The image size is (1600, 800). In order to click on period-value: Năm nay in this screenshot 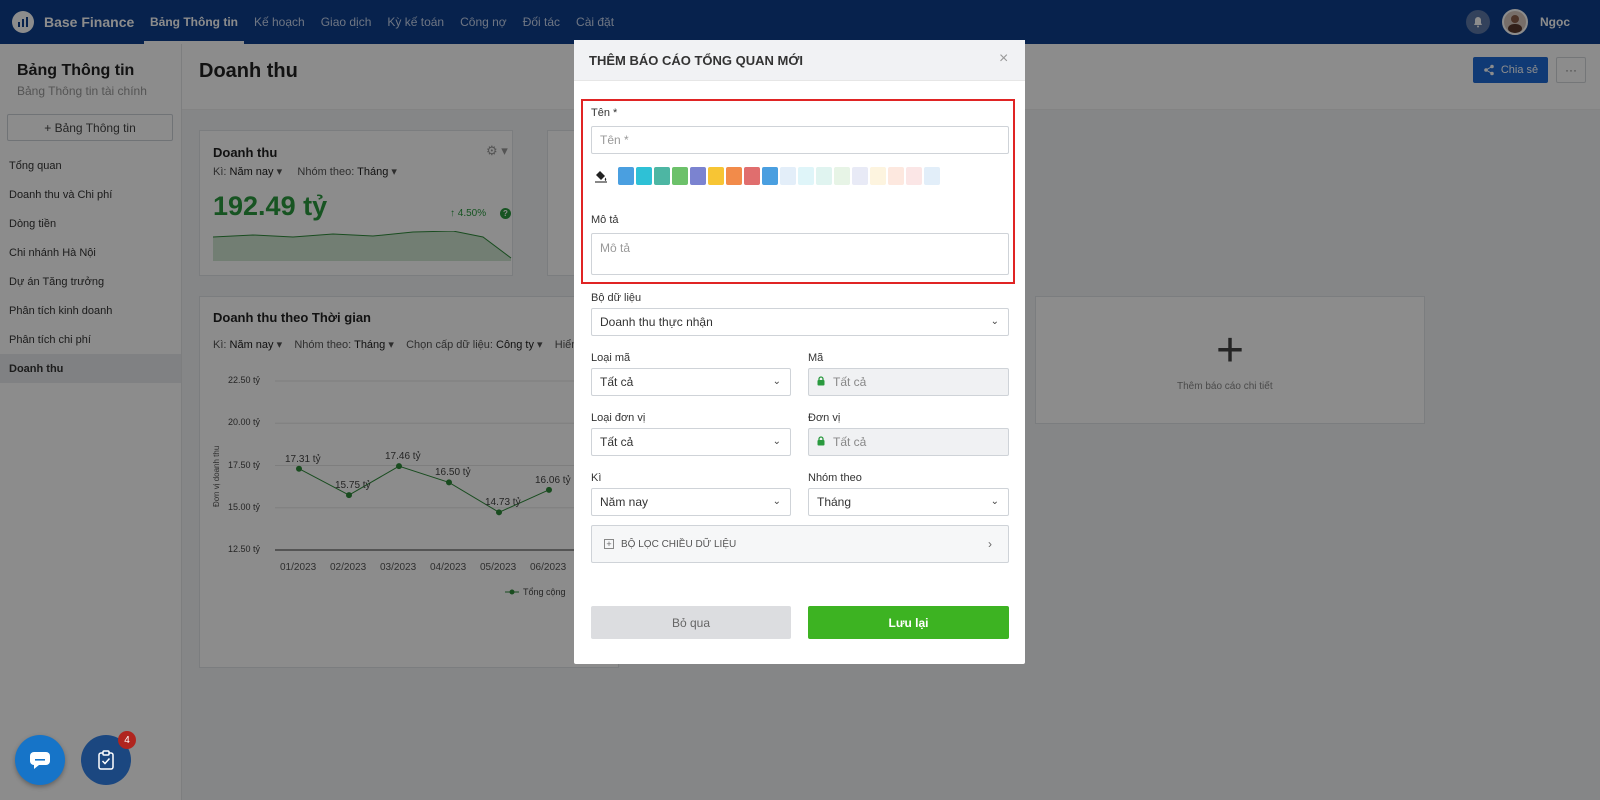, I will do `click(624, 502)`.